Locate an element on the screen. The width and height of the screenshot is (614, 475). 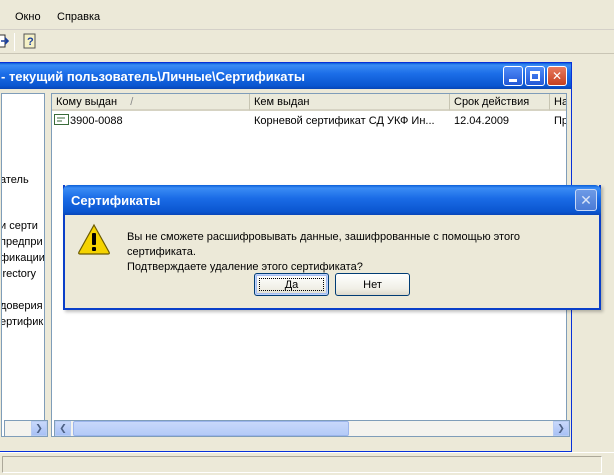
minimize-button is located at coordinates (513, 76).